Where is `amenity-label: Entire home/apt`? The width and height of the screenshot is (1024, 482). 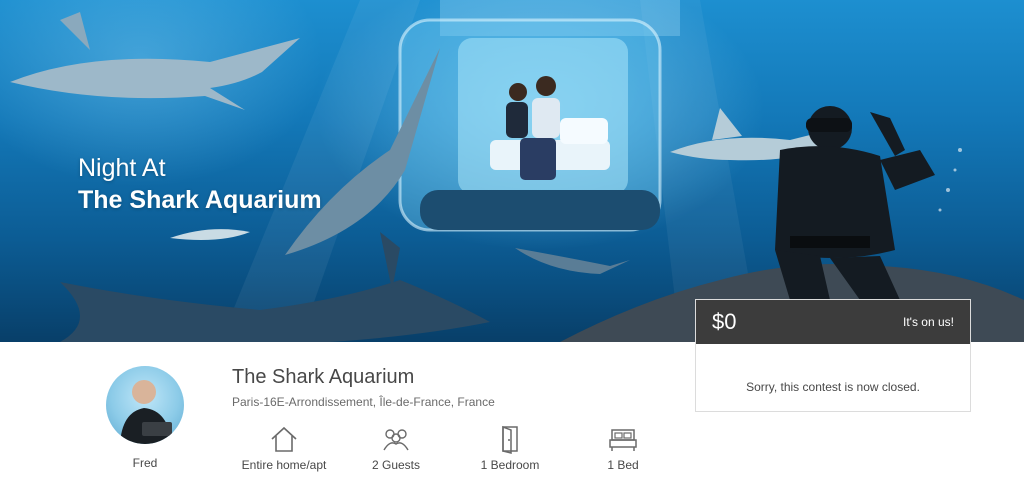 amenity-label: Entire home/apt is located at coordinates (284, 465).